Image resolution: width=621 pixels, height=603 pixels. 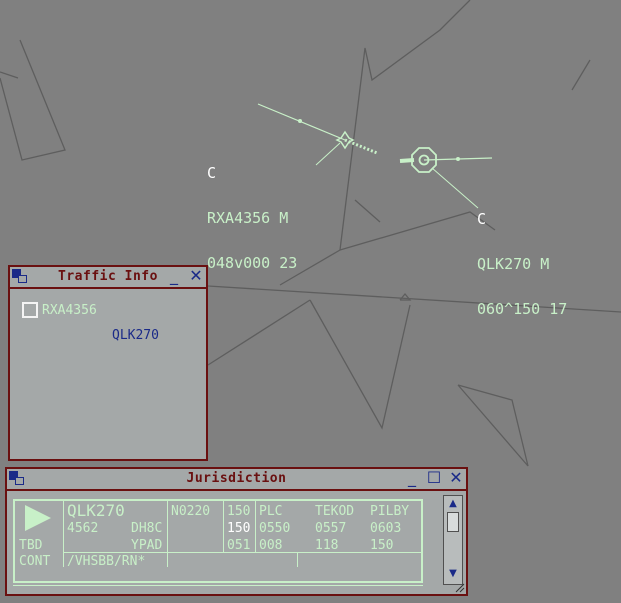 What do you see at coordinates (513, 264) in the screenshot?
I see `track-label-callsign: QLK270 M` at bounding box center [513, 264].